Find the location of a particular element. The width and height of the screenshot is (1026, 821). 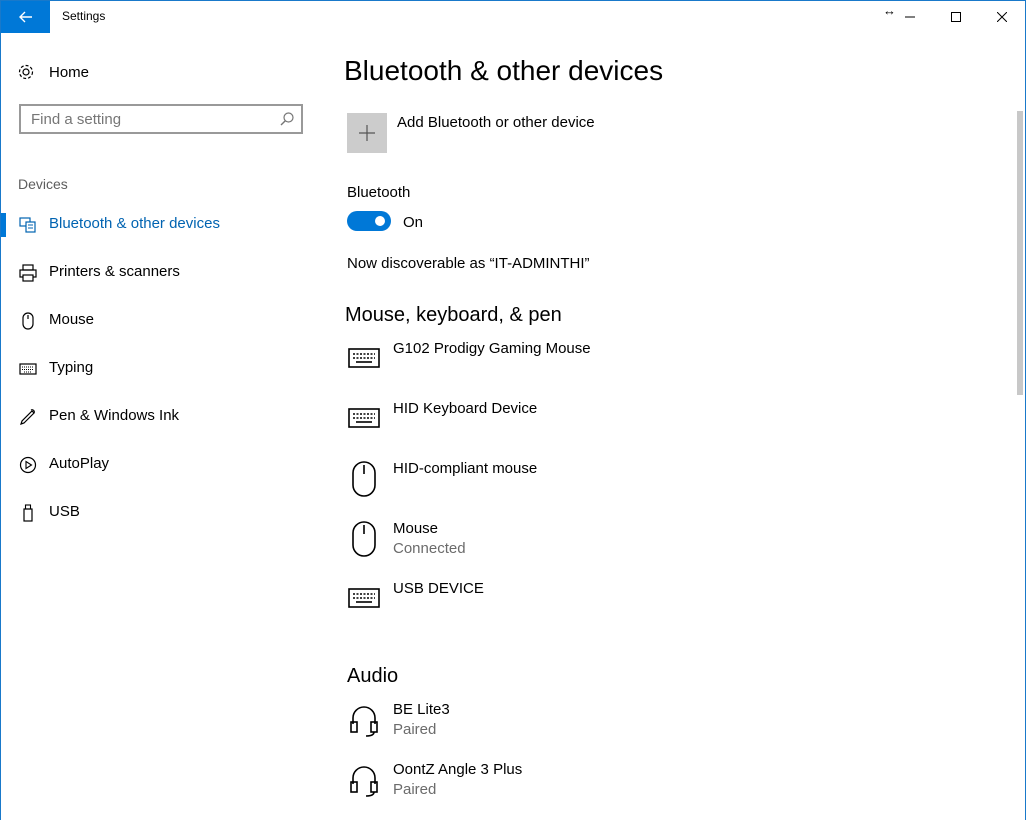

sidebar-item-label: USB is located at coordinates (64, 511).